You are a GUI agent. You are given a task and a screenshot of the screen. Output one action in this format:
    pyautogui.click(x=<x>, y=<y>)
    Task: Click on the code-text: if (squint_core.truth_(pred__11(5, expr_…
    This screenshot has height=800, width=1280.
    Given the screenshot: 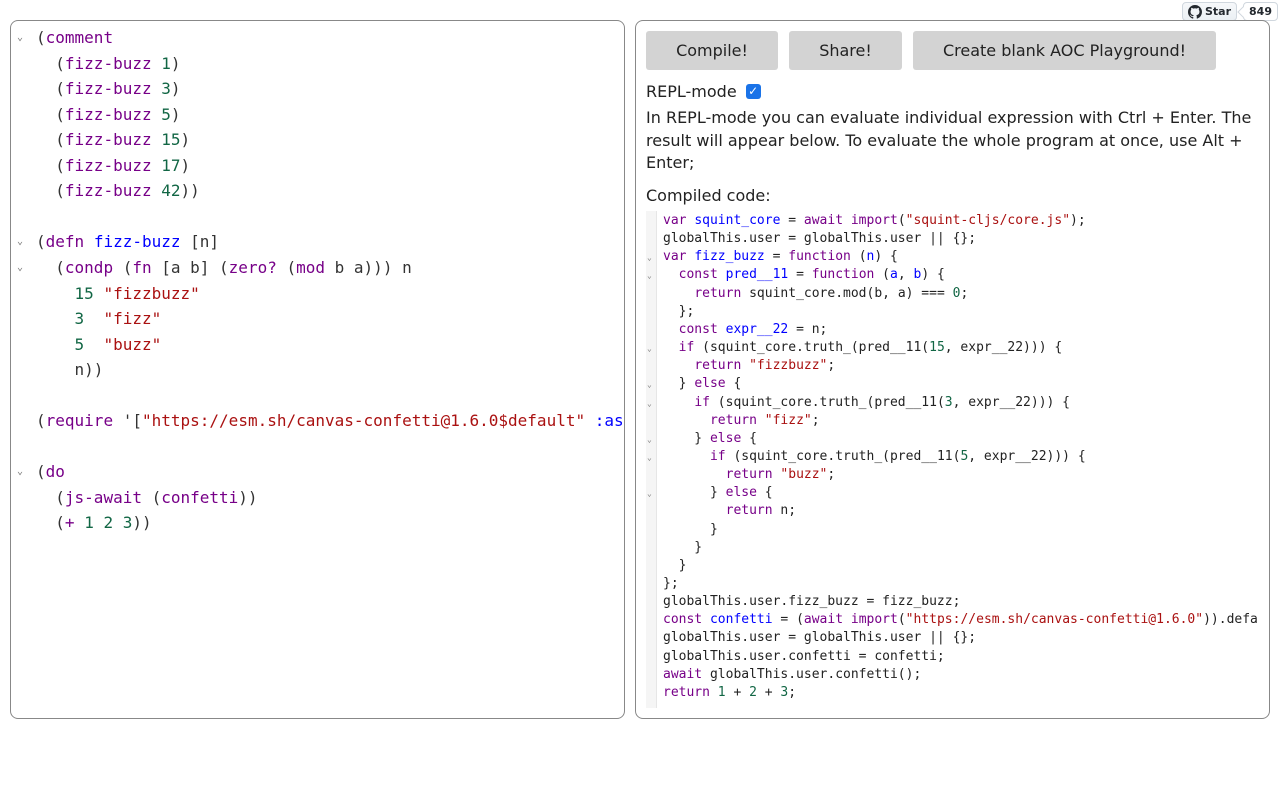 What is the action you would take?
    pyautogui.click(x=897, y=456)
    